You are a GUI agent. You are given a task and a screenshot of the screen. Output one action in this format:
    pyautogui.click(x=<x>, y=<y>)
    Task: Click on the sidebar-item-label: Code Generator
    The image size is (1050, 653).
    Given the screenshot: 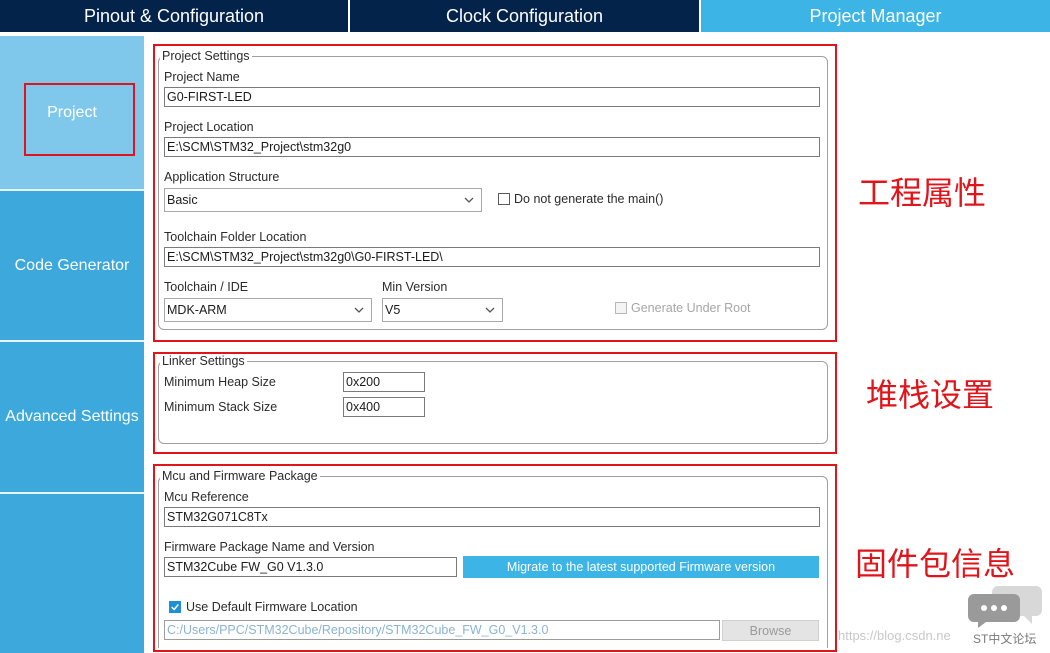 What is the action you would take?
    pyautogui.click(x=72, y=265)
    